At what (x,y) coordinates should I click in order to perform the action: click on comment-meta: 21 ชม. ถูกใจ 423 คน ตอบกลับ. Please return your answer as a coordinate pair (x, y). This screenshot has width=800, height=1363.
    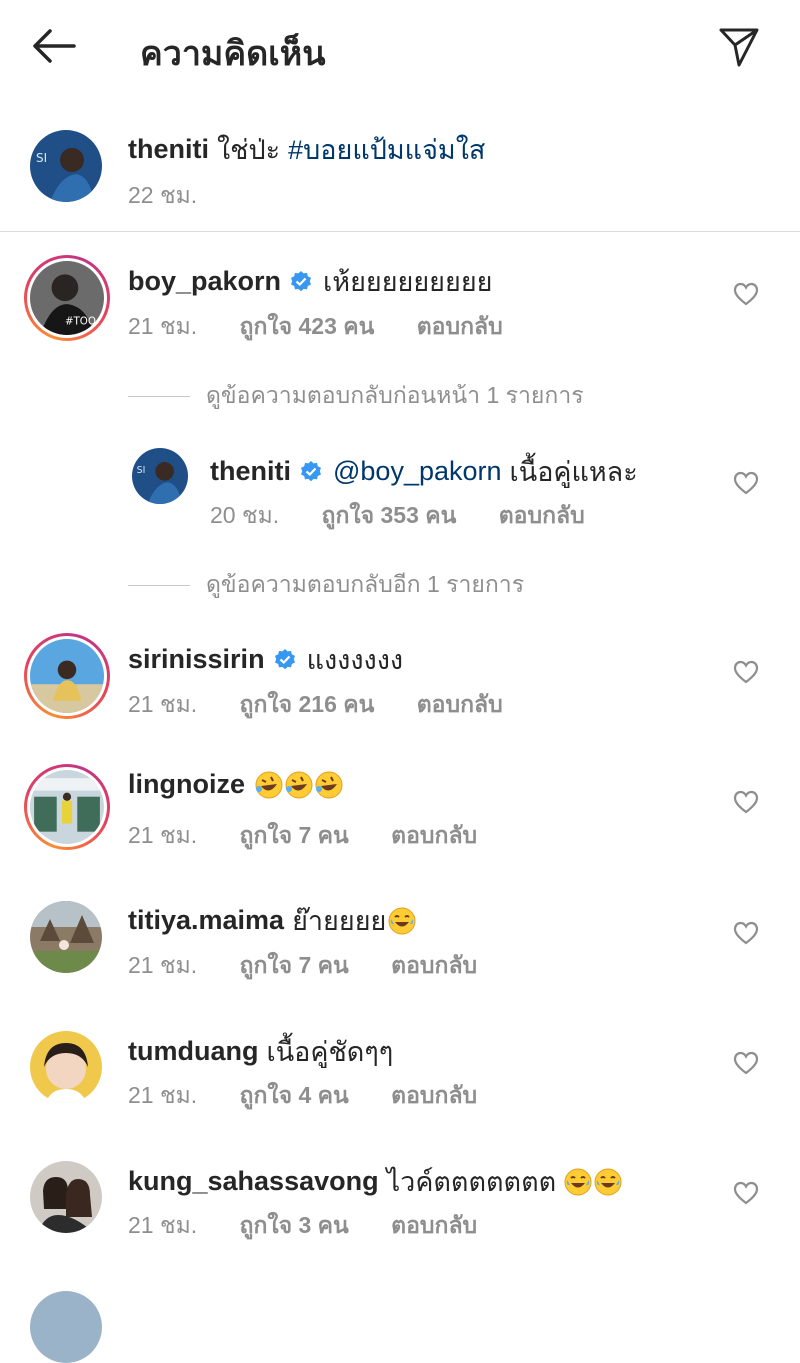
    Looking at the image, I should click on (333, 327).